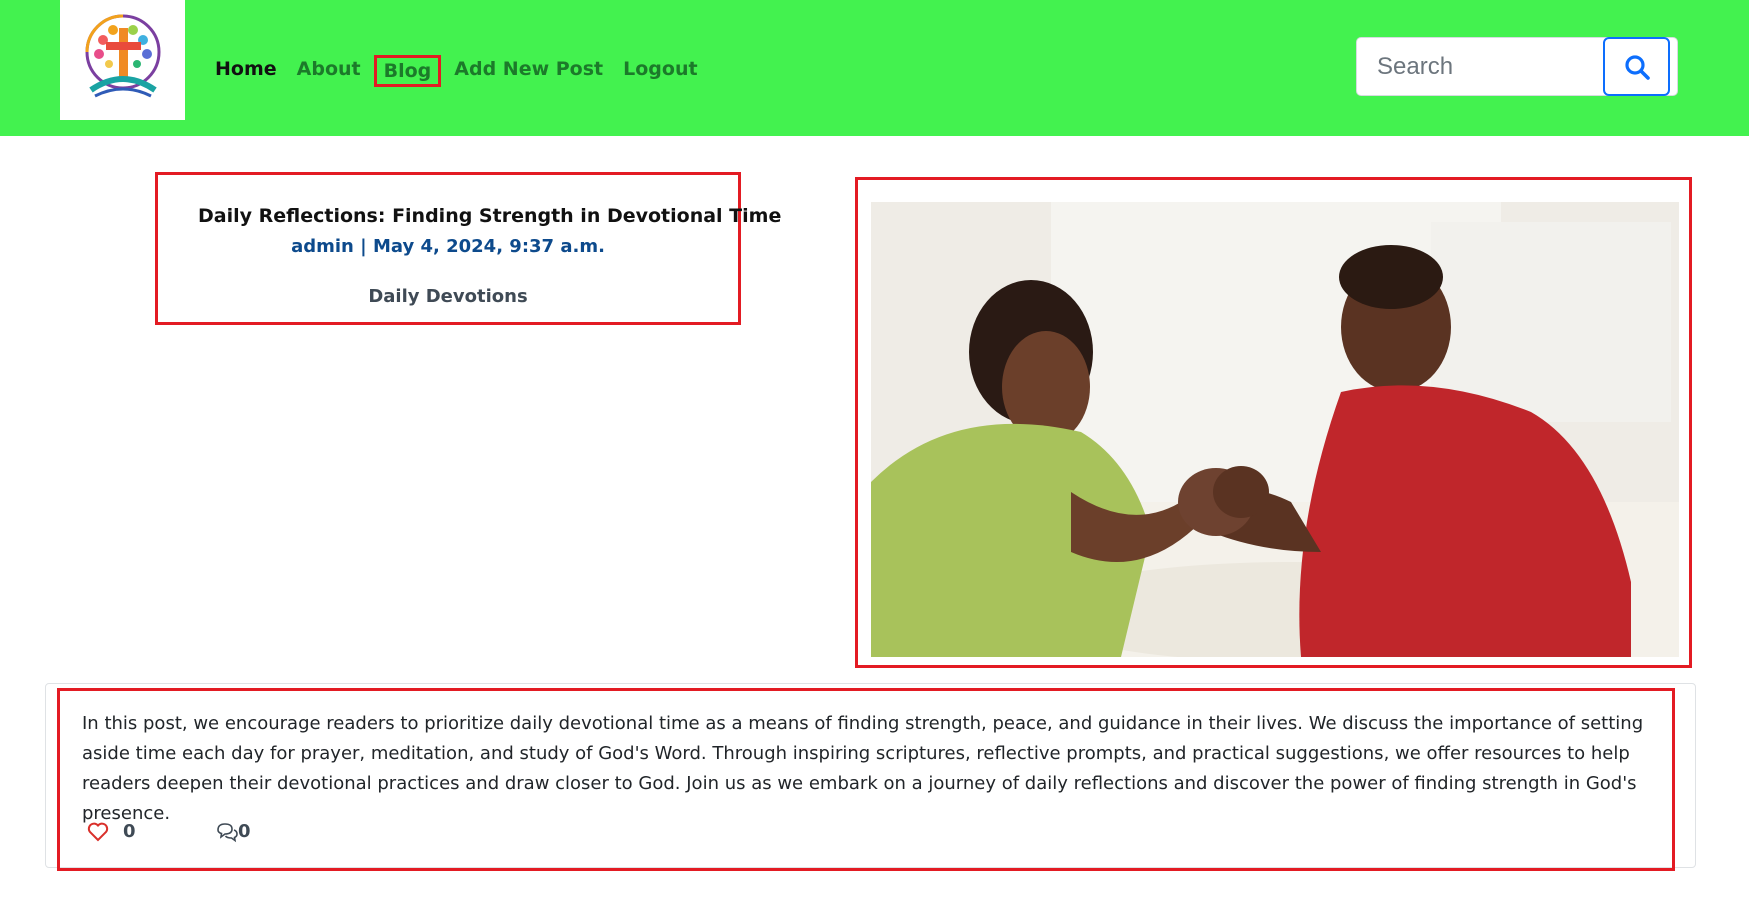 The width and height of the screenshot is (1749, 903). I want to click on search-button, so click(1636, 66).